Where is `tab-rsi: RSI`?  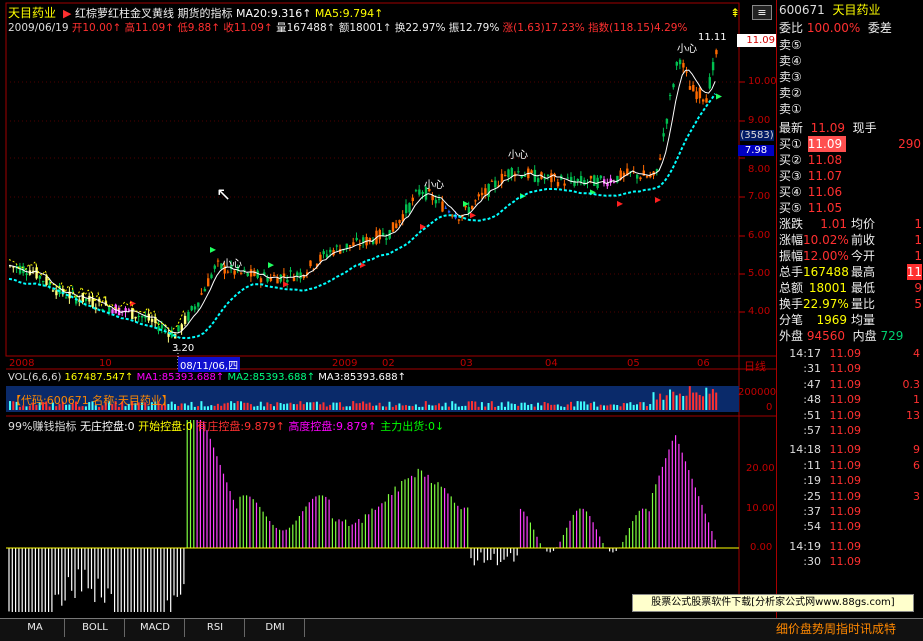
tab-rsi: RSI is located at coordinates (215, 628).